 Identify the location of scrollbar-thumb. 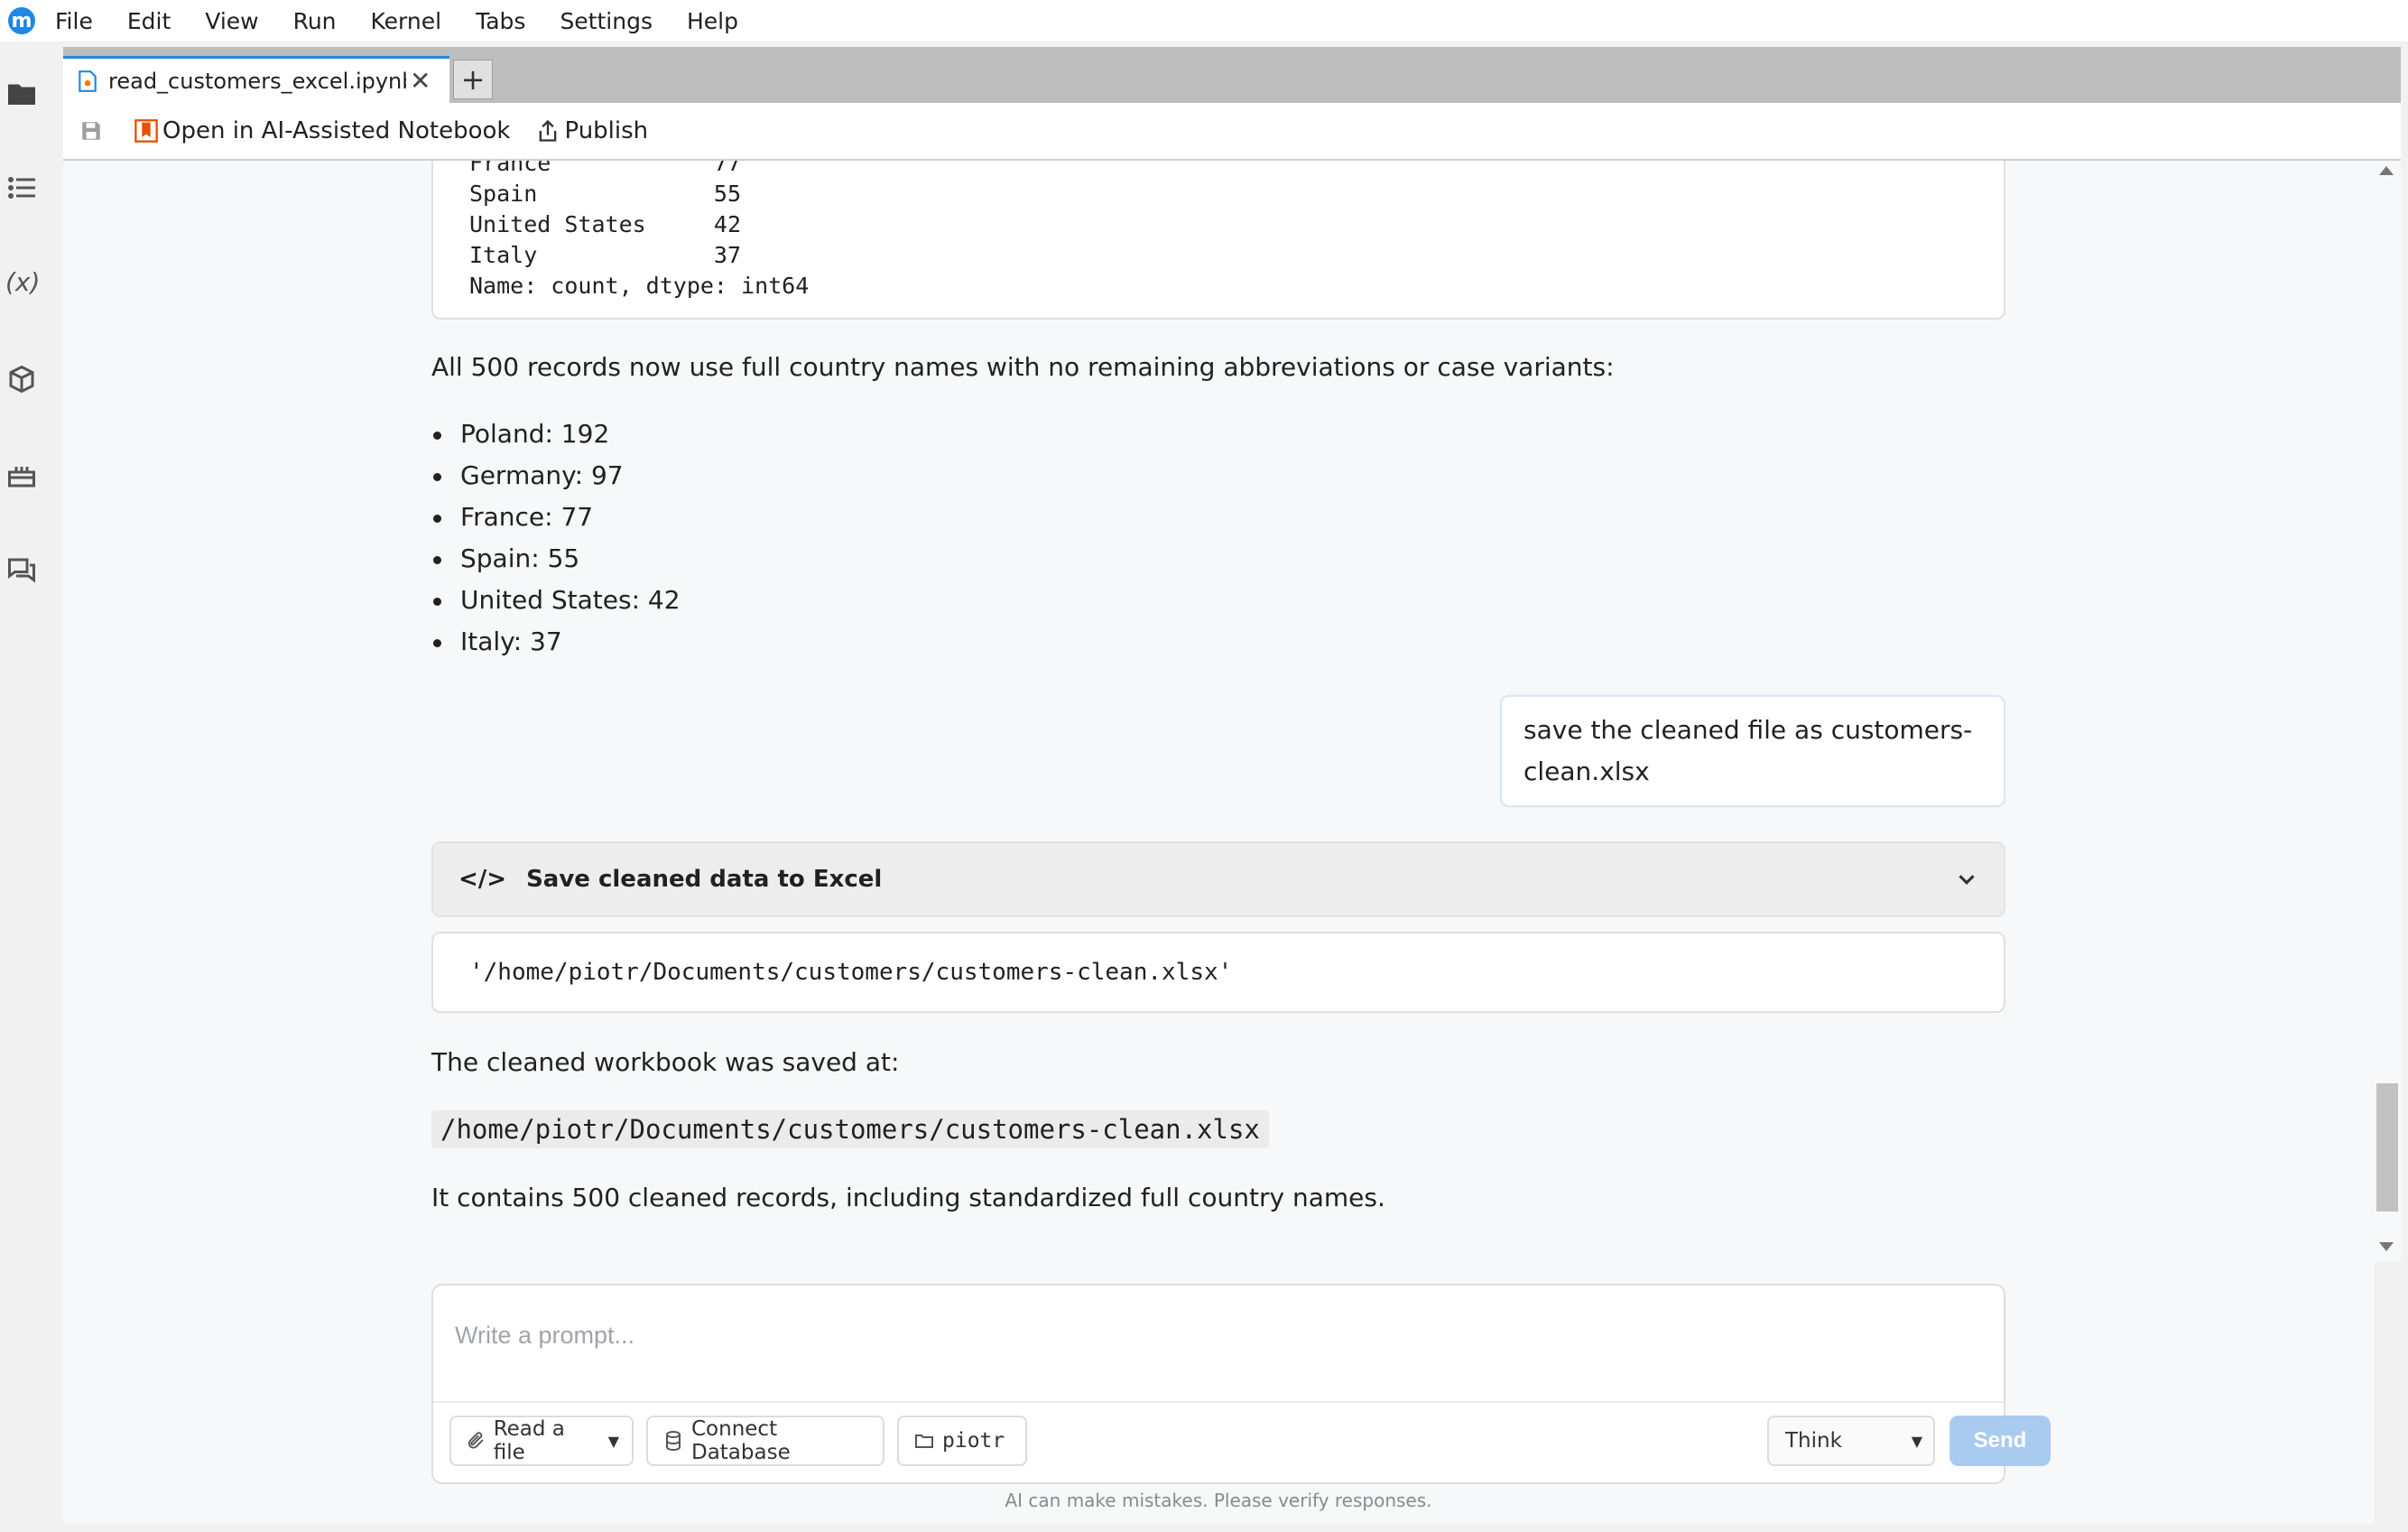
(2387, 1147).